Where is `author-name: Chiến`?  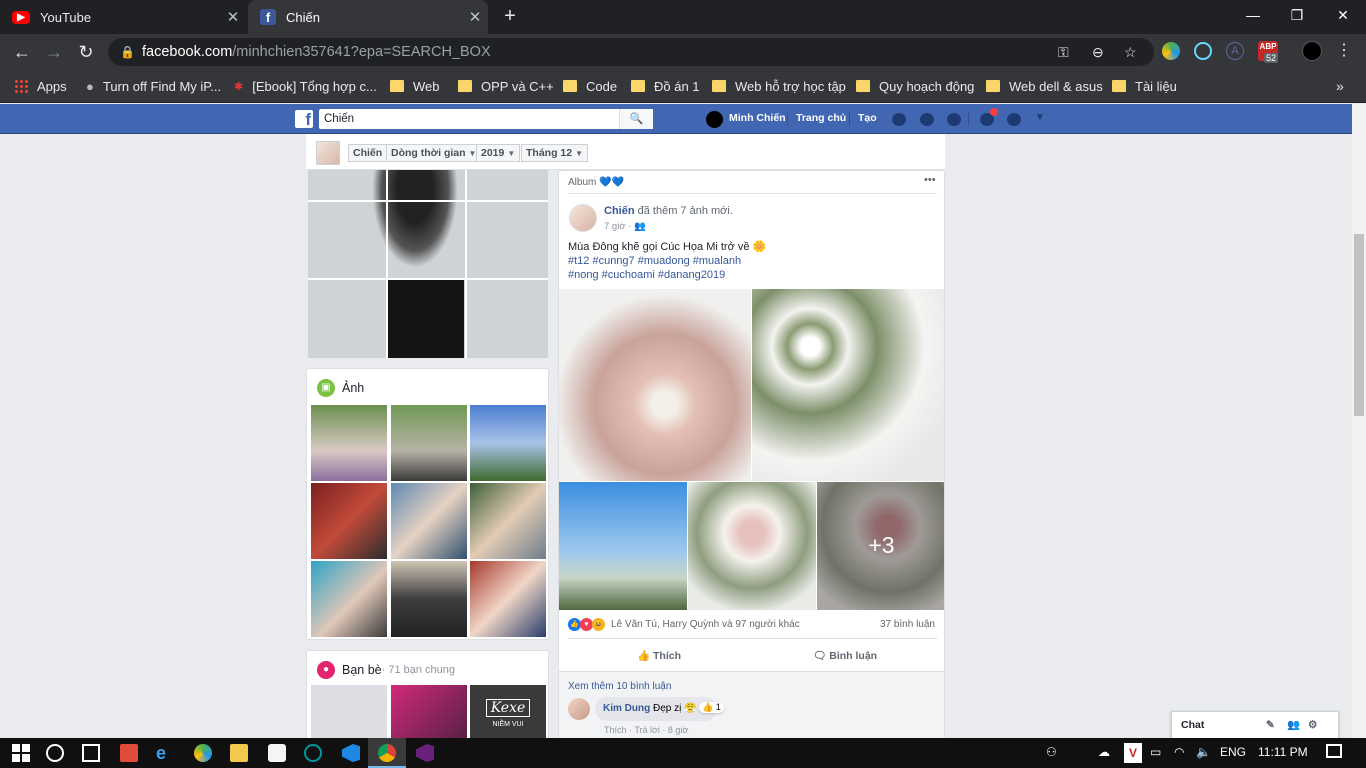 author-name: Chiến is located at coordinates (619, 211).